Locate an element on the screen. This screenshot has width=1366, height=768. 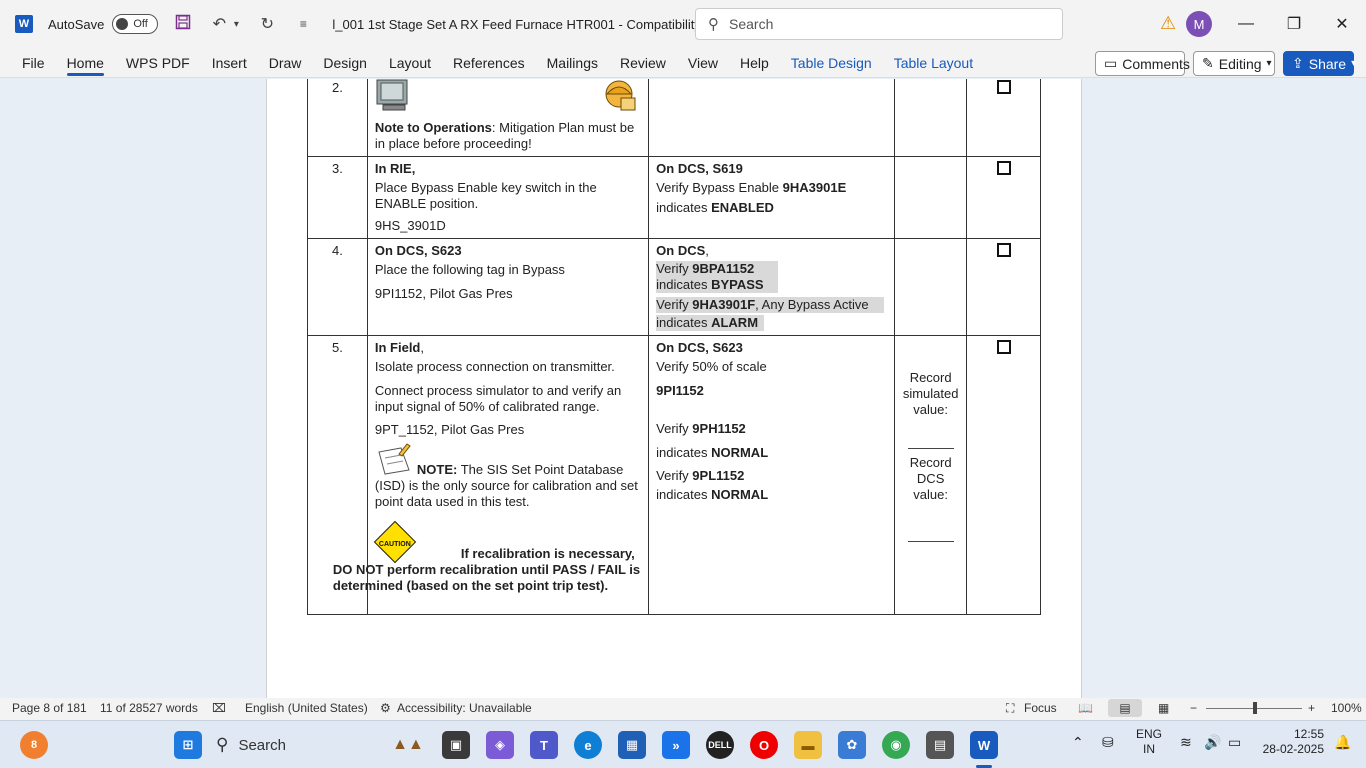
chevron-up-icon: ⌃ is located at coordinates (1078, 742).